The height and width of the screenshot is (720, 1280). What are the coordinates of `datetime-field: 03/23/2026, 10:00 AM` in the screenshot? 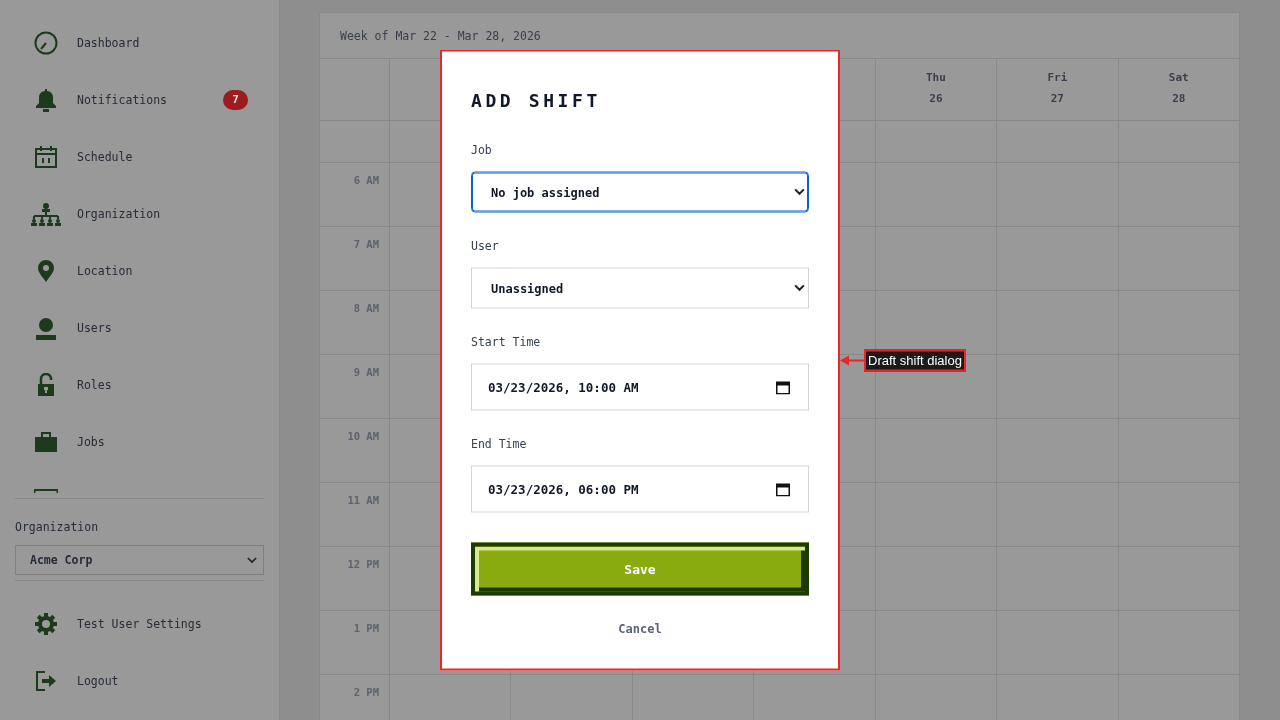 It's located at (640, 387).